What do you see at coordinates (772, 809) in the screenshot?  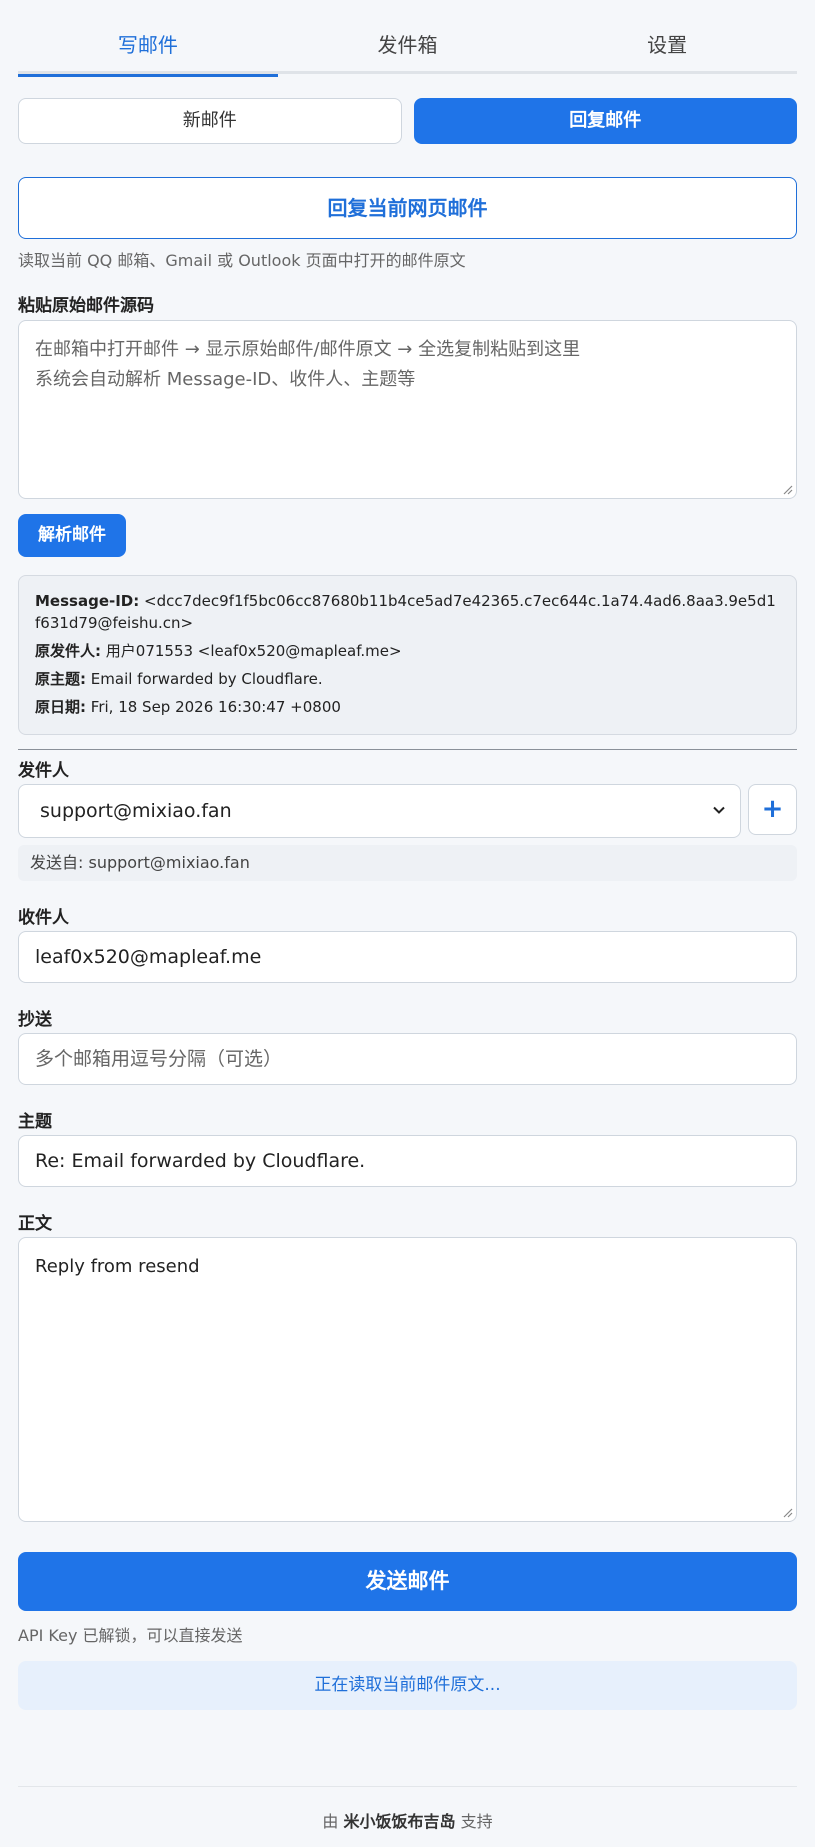 I see `add-sender-button: +` at bounding box center [772, 809].